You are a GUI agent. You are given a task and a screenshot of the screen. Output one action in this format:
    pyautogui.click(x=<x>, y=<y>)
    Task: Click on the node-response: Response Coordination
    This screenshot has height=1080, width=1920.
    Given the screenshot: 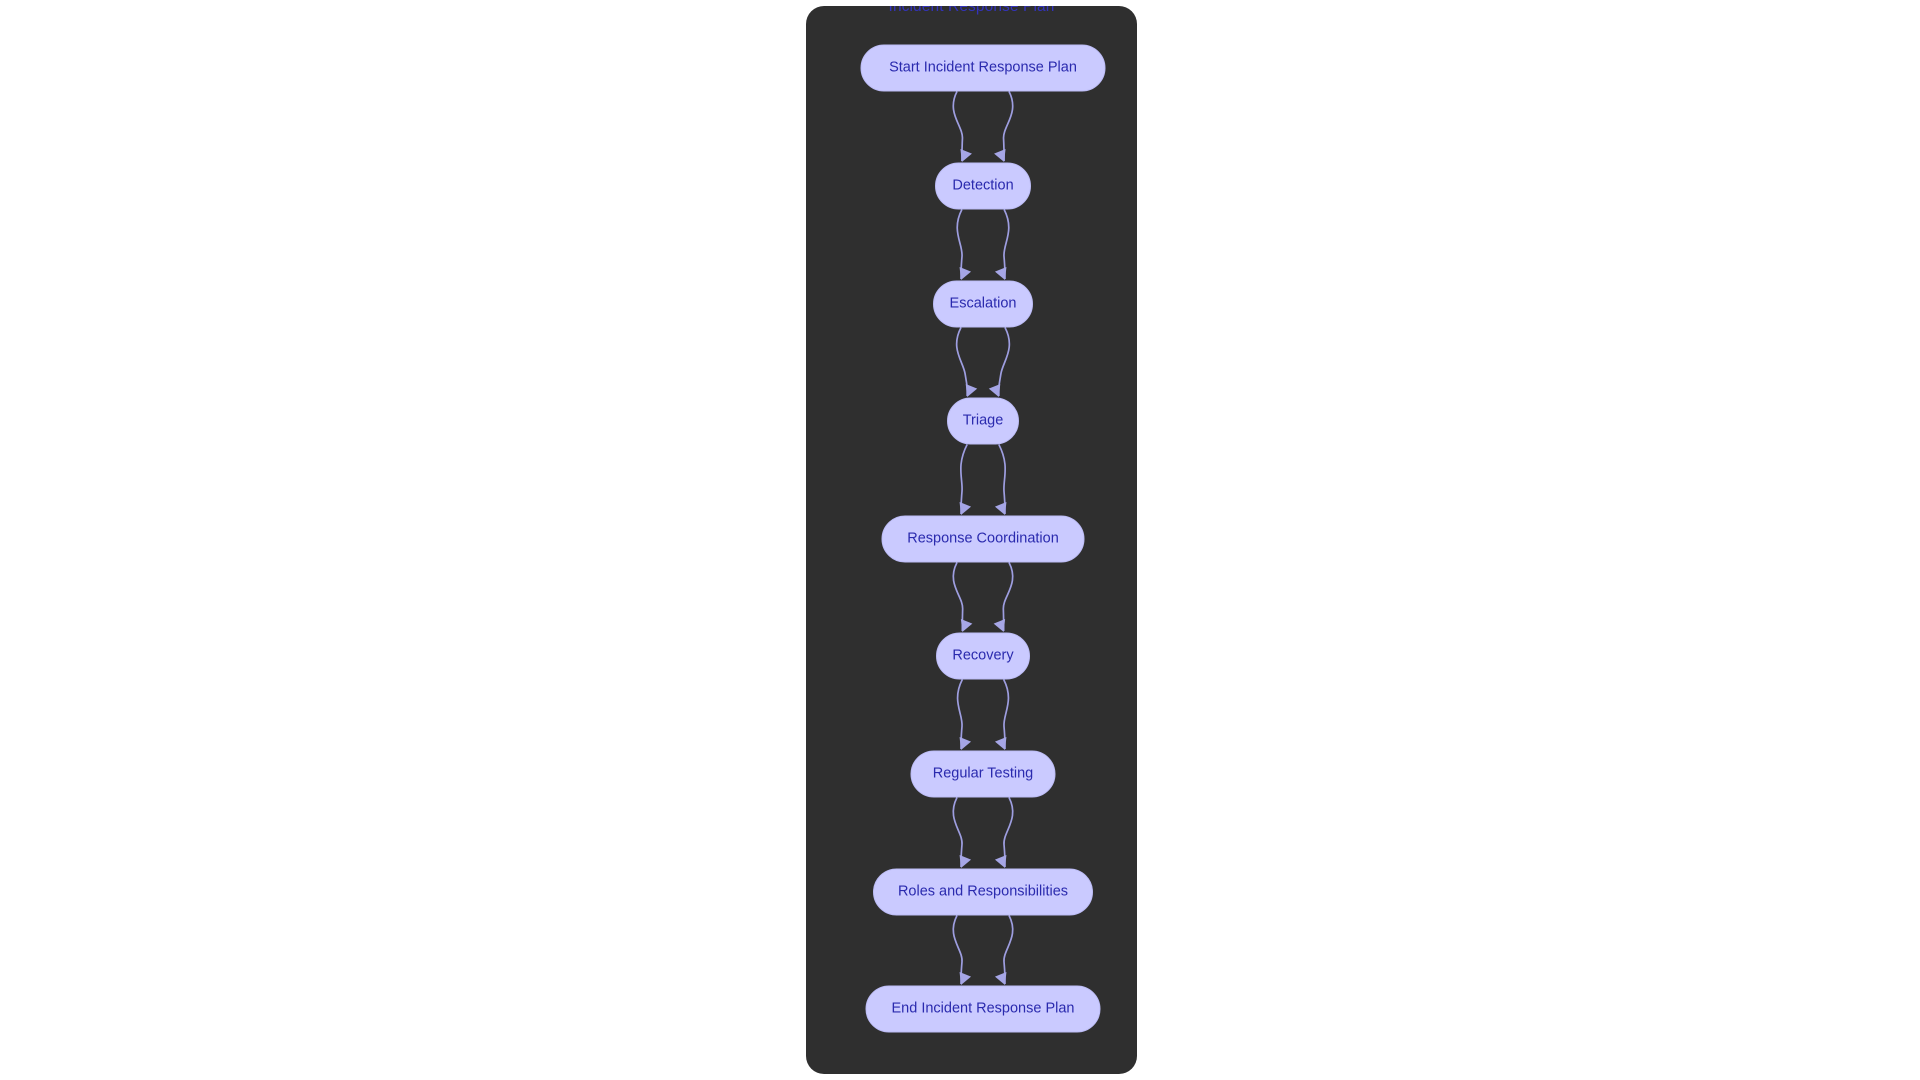 What is the action you would take?
    pyautogui.click(x=983, y=539)
    